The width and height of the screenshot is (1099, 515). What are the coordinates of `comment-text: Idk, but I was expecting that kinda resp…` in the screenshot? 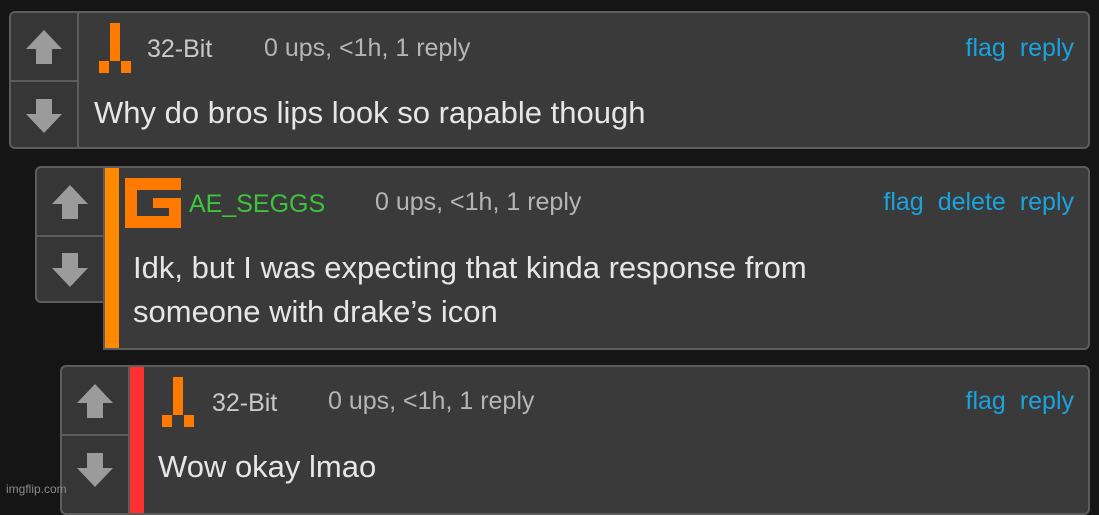 It's located at (470, 289).